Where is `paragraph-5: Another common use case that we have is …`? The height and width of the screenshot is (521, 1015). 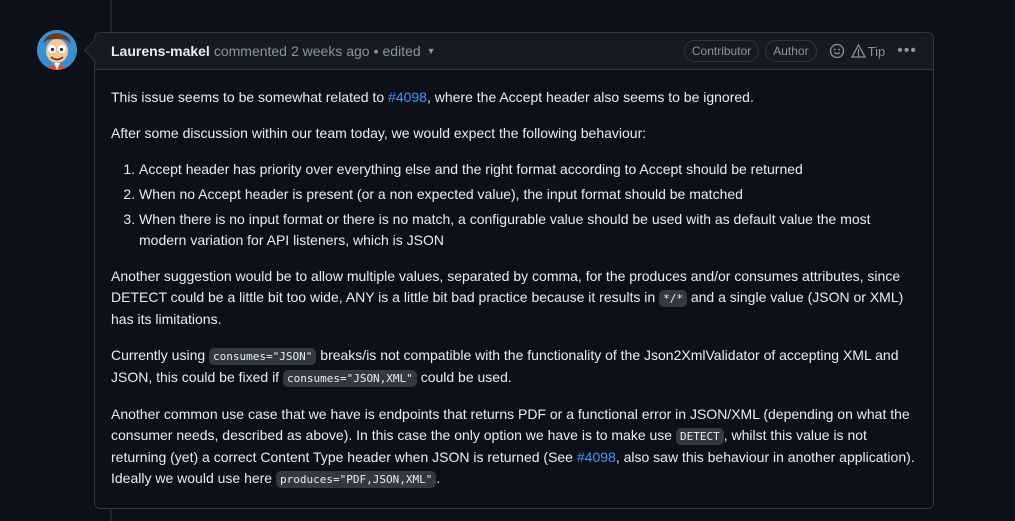 paragraph-5: Another common use case that we have is … is located at coordinates (514, 447).